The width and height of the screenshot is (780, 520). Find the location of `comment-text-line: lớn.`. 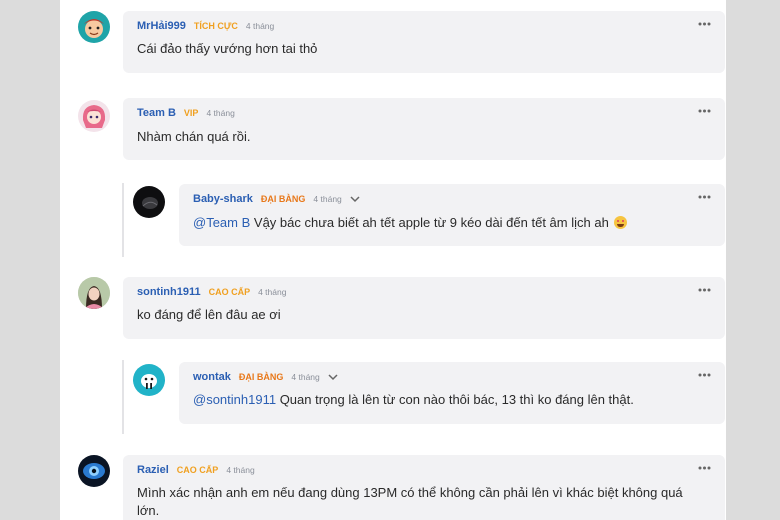

comment-text-line: lớn. is located at coordinates (148, 510).